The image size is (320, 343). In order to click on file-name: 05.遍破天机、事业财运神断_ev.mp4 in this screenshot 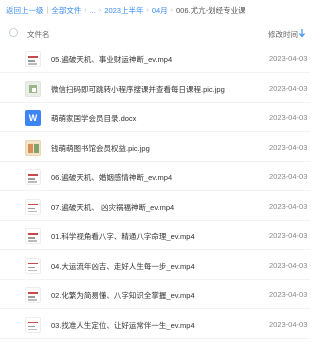, I will do `click(111, 59)`.